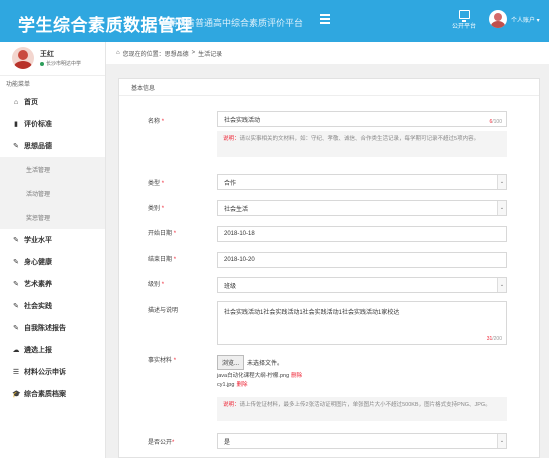 The height and width of the screenshot is (458, 549). Describe the element at coordinates (156, 285) in the screenshot. I see `level-label: 级别 *` at that location.